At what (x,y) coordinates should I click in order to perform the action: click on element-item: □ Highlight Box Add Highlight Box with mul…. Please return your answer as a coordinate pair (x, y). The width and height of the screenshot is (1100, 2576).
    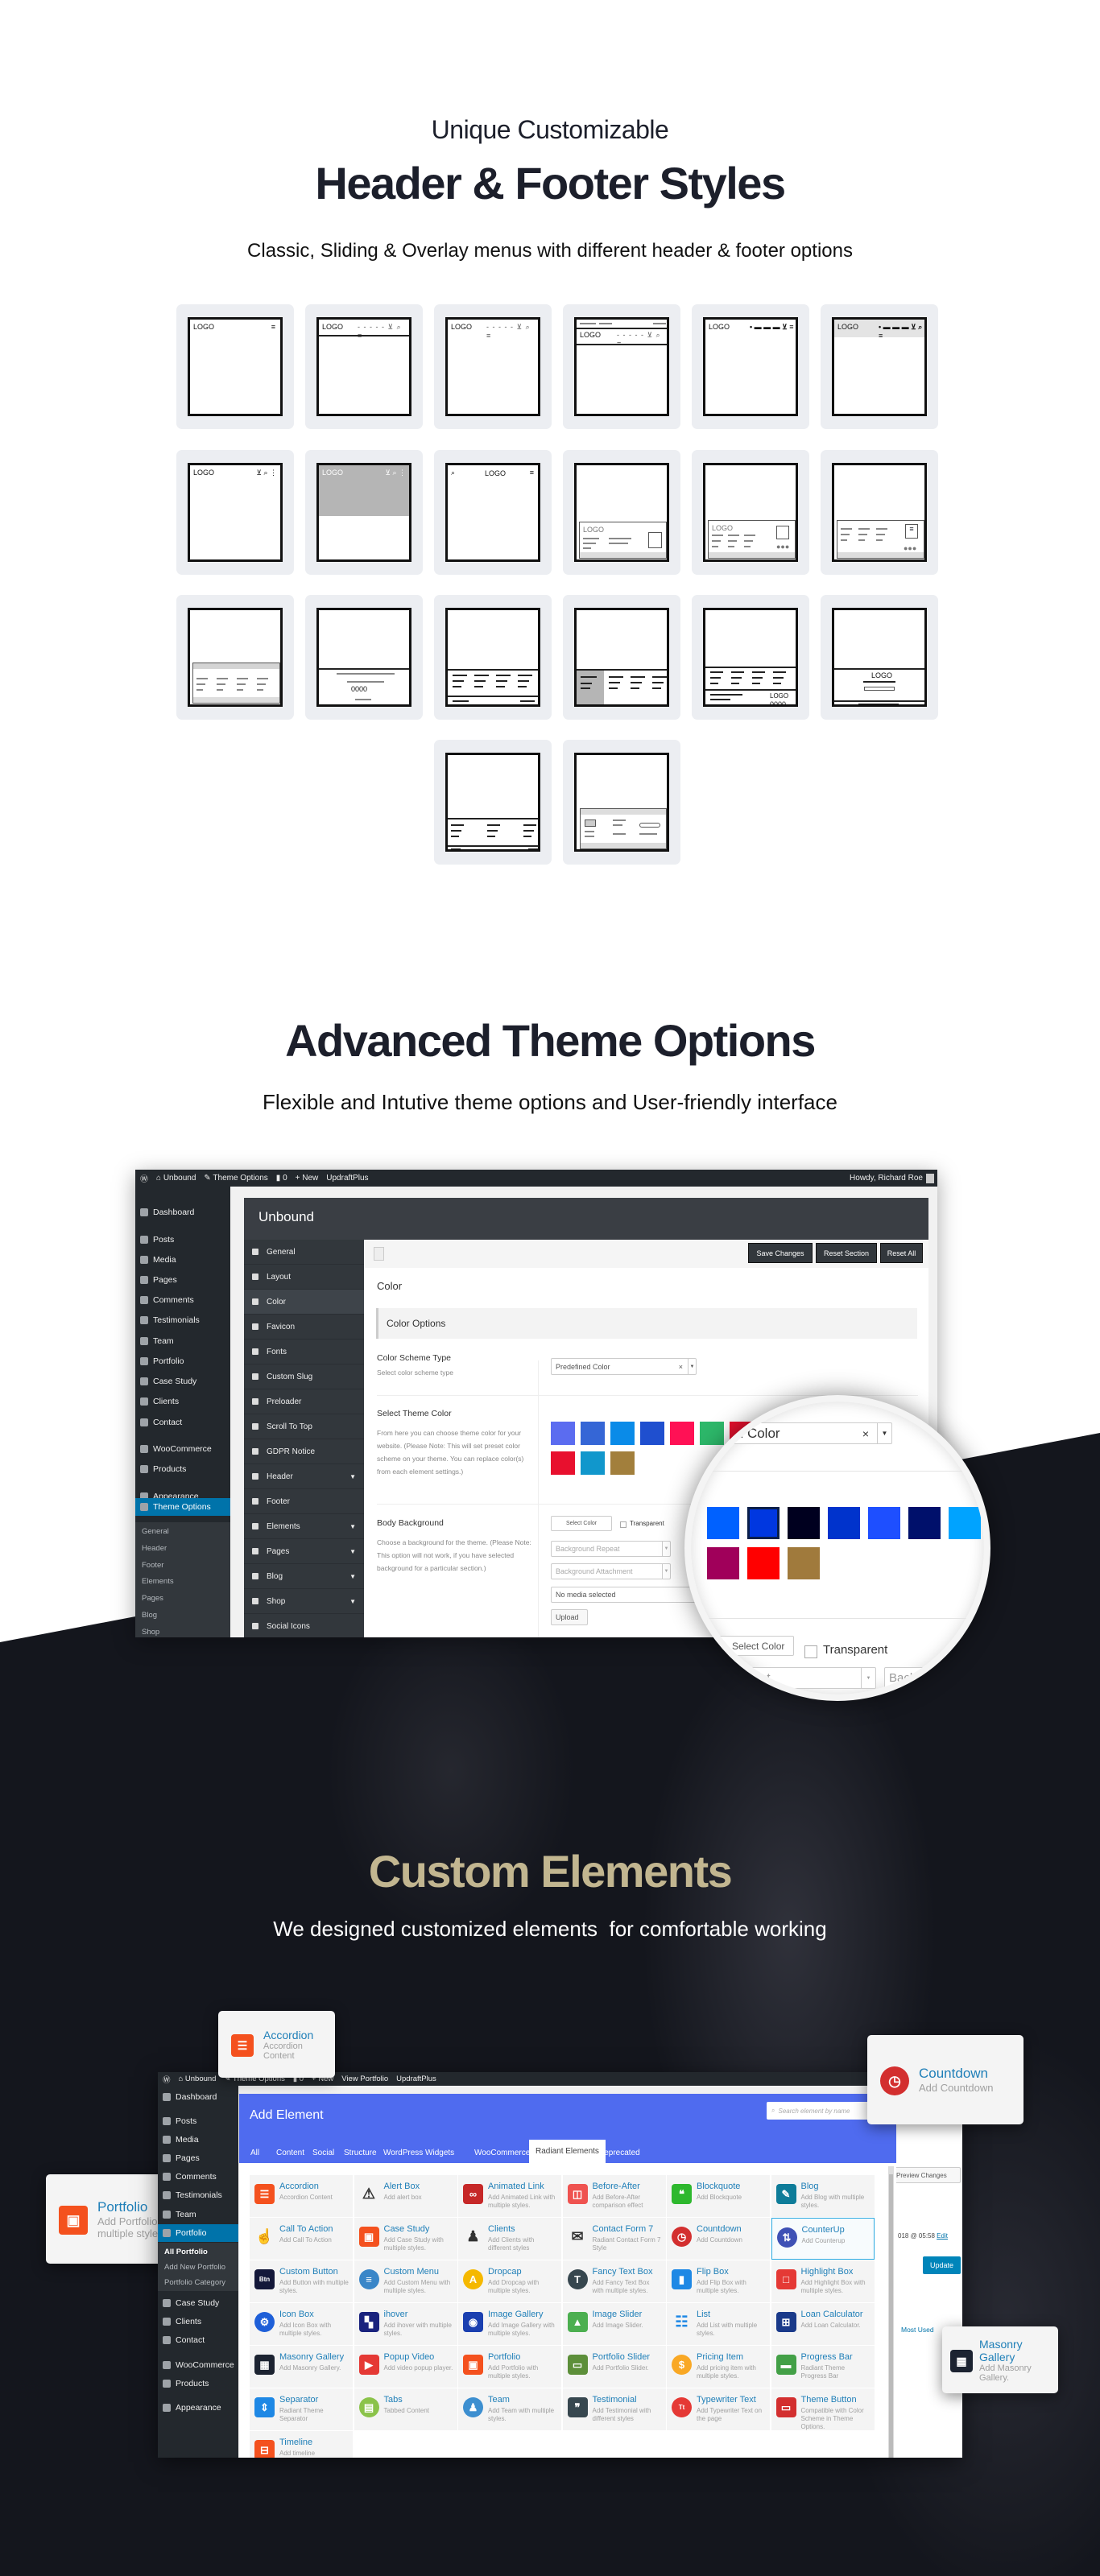
    Looking at the image, I should click on (823, 2281).